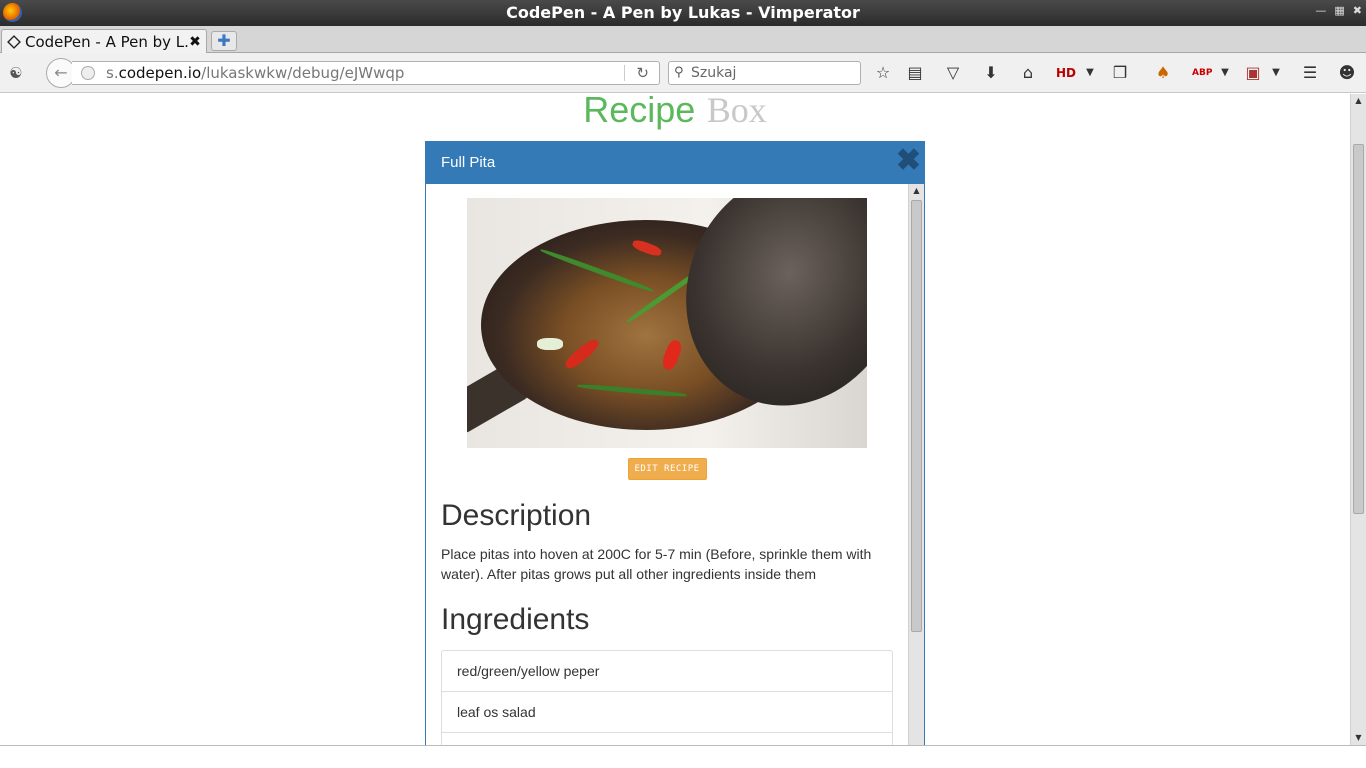 Image resolution: width=1366 pixels, height=768 pixels. What do you see at coordinates (88, 73) in the screenshot?
I see `globe-icon` at bounding box center [88, 73].